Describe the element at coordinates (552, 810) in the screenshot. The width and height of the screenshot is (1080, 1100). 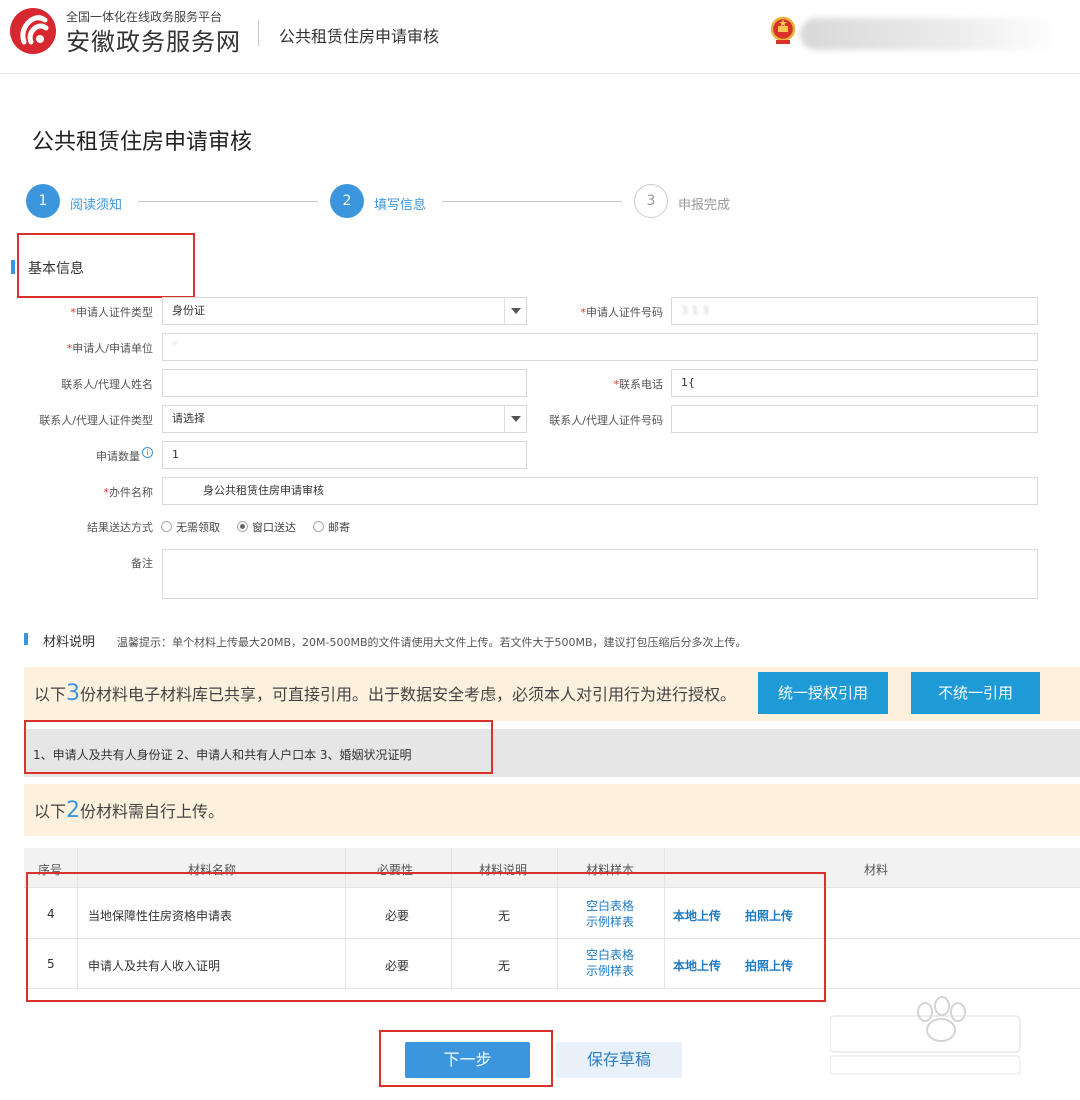
I see `upload-materials-banner: 以下2份材料需自行上传。` at that location.